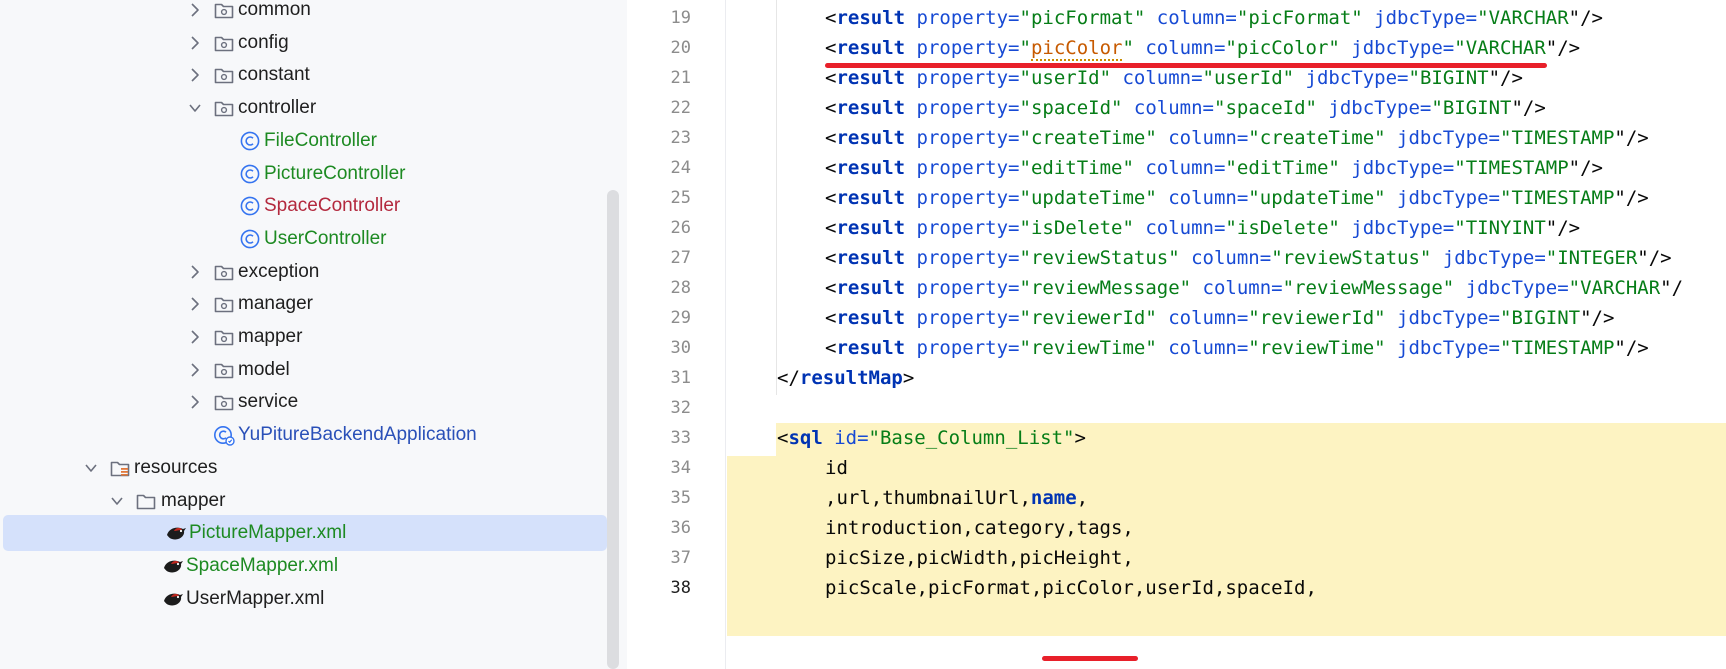 The height and width of the screenshot is (669, 1726). I want to click on tree-item: model, so click(304, 370).